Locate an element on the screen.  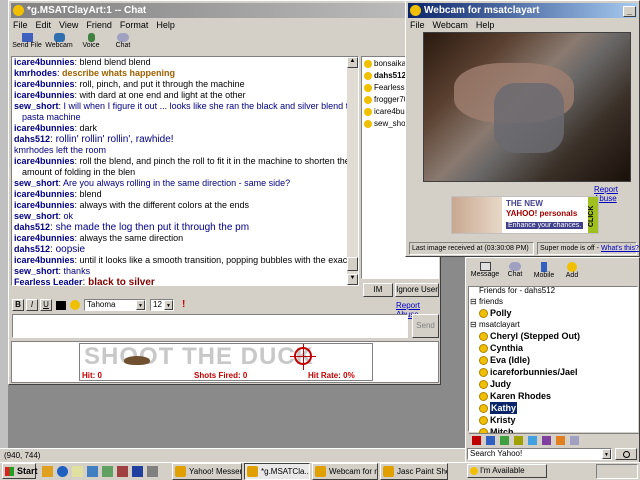
smiley-icon is located at coordinates (75, 305).